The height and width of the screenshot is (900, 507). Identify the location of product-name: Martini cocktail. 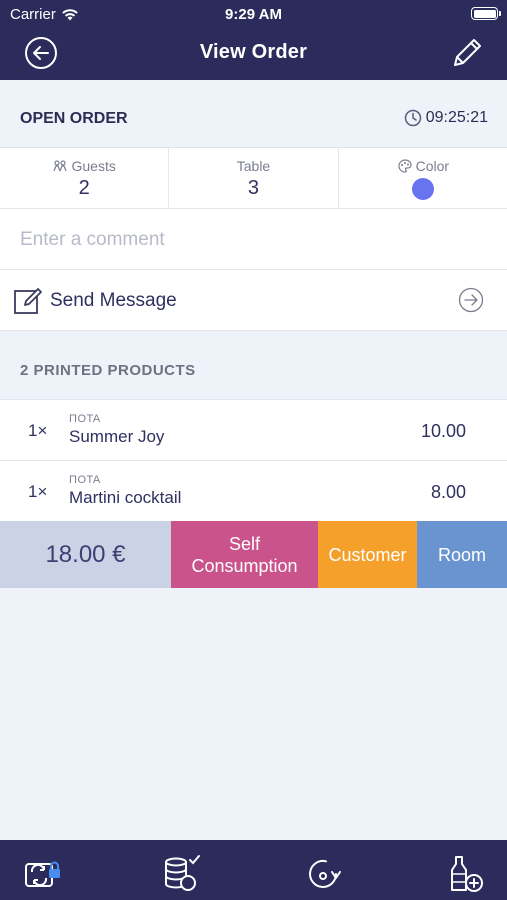
(125, 497).